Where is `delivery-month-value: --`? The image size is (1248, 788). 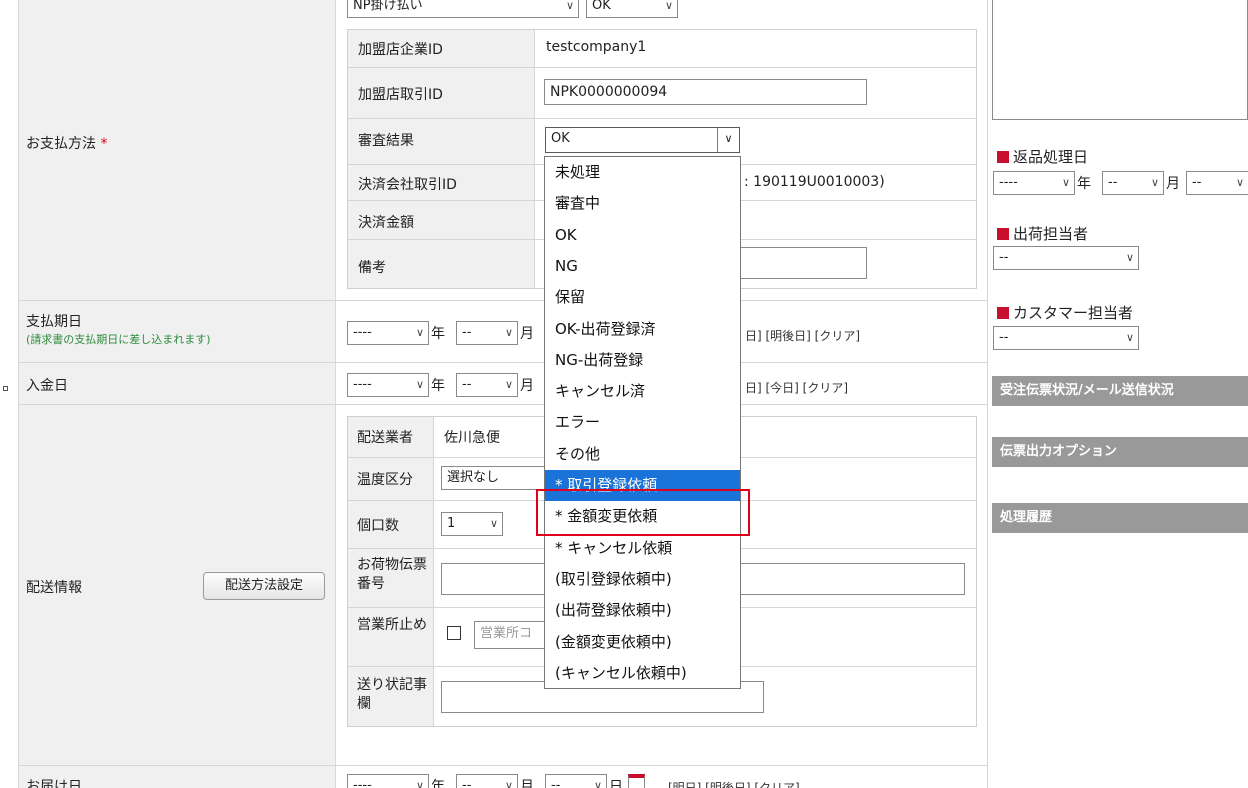
delivery-month-value: -- is located at coordinates (467, 783).